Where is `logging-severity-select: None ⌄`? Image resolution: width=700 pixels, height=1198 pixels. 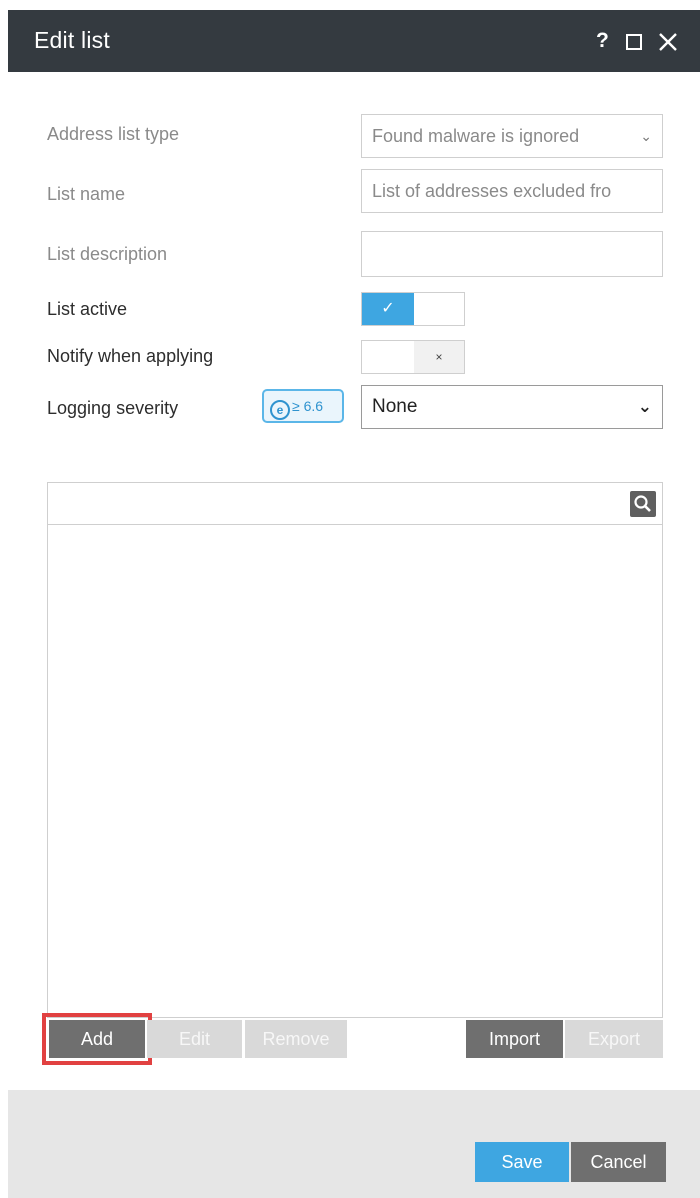
logging-severity-select: None ⌄ is located at coordinates (512, 407).